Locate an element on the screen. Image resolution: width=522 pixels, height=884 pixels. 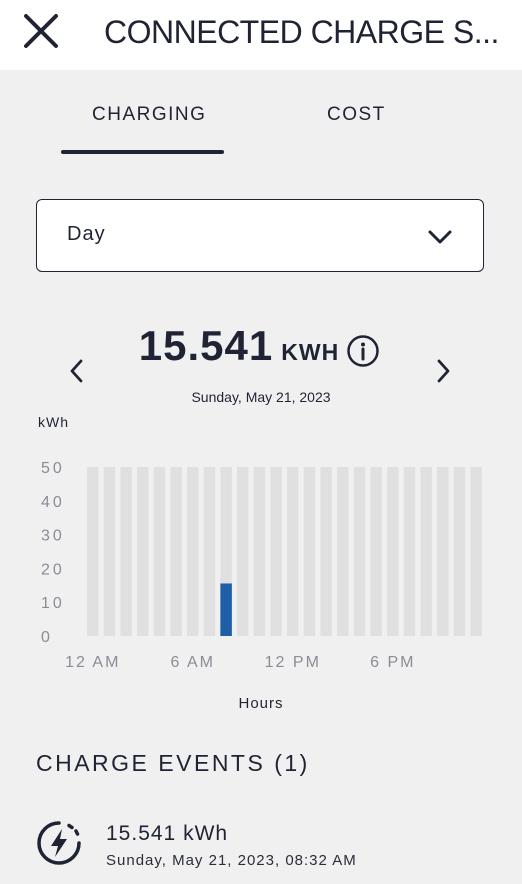
charging-bolt-icon is located at coordinates (59, 843).